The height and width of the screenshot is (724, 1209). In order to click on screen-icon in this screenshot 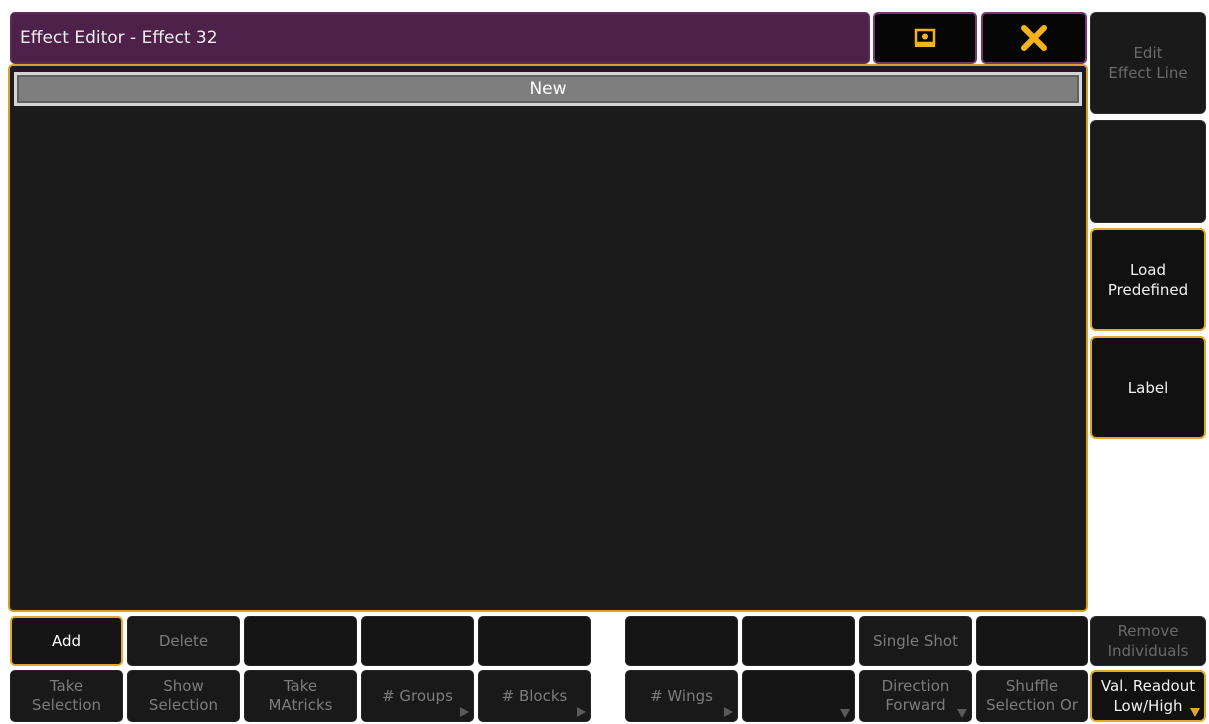, I will do `click(925, 37)`.